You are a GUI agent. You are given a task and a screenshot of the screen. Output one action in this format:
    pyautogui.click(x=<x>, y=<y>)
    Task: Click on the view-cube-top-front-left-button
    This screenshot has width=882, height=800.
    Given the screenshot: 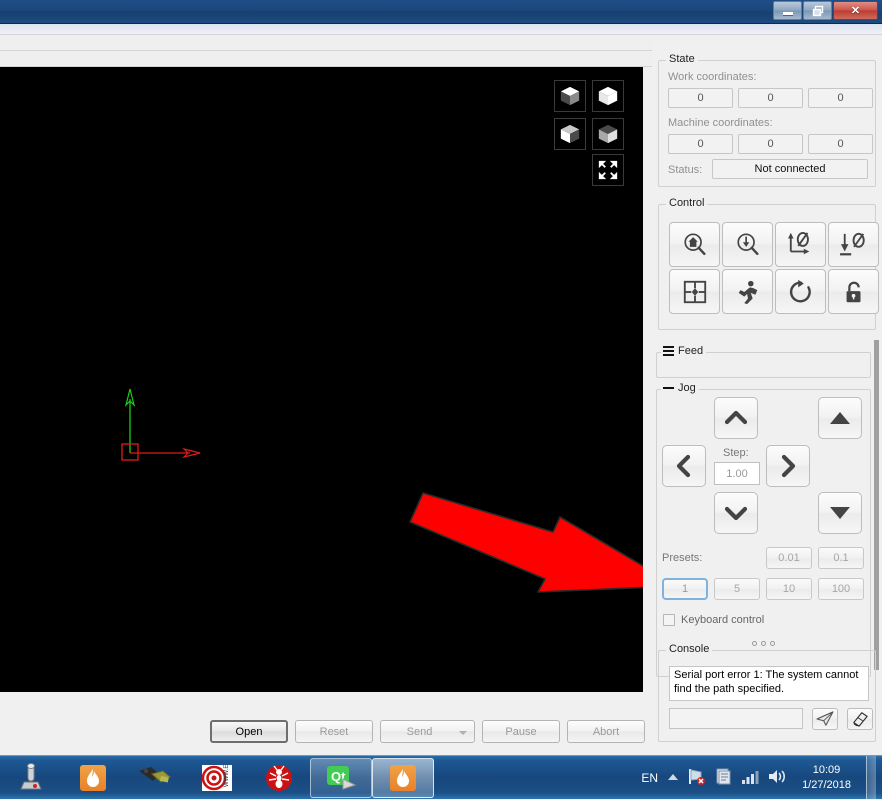 What is the action you would take?
    pyautogui.click(x=570, y=96)
    